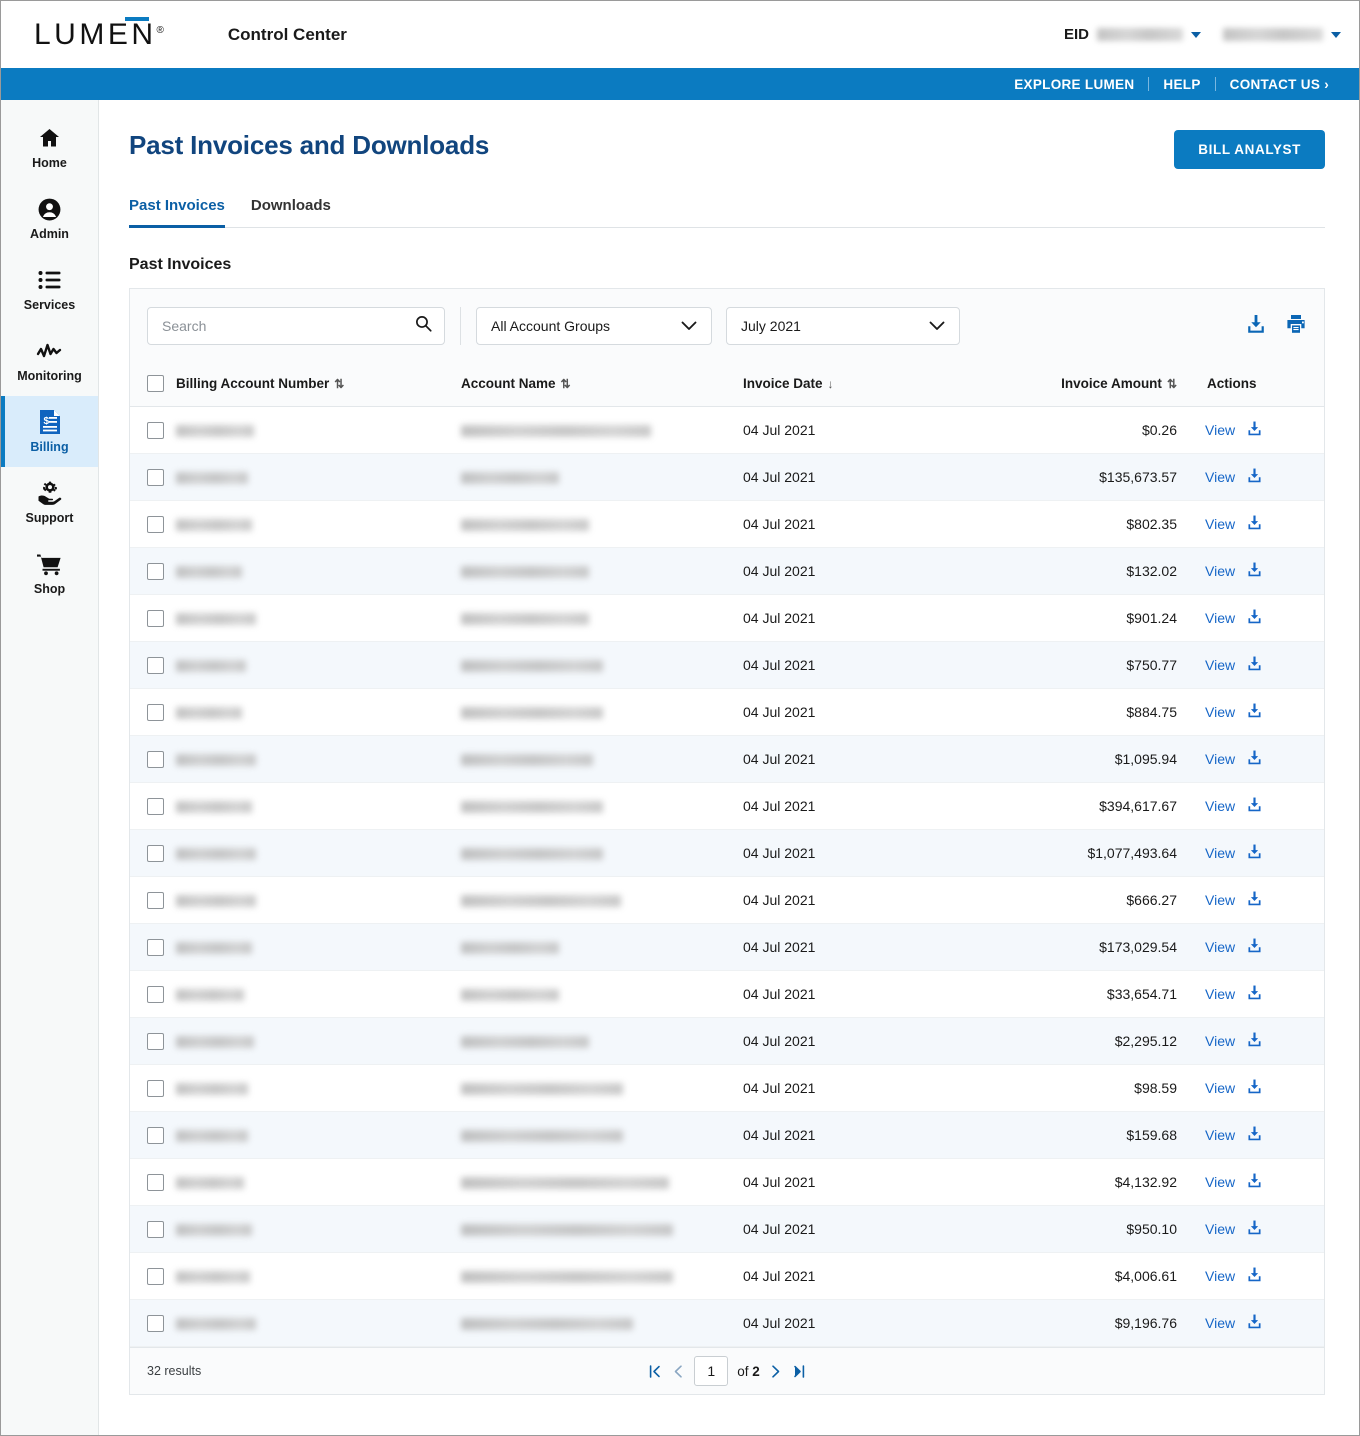 This screenshot has width=1360, height=1436. I want to click on column-header-account-name: Account Name ⇅, so click(602, 385).